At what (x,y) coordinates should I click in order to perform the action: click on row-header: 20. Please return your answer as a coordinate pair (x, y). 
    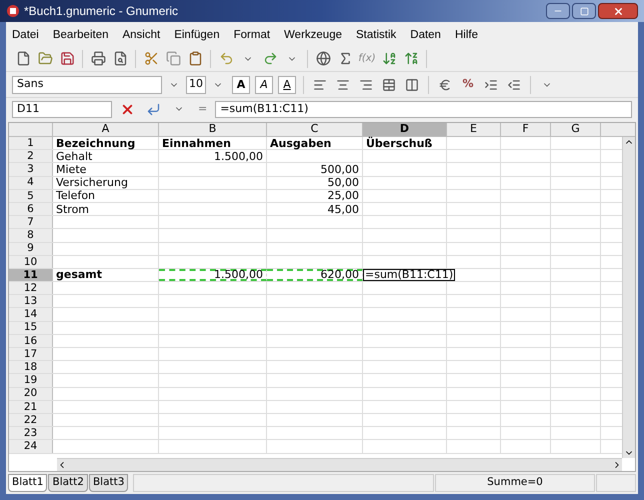
    Looking at the image, I should click on (31, 394).